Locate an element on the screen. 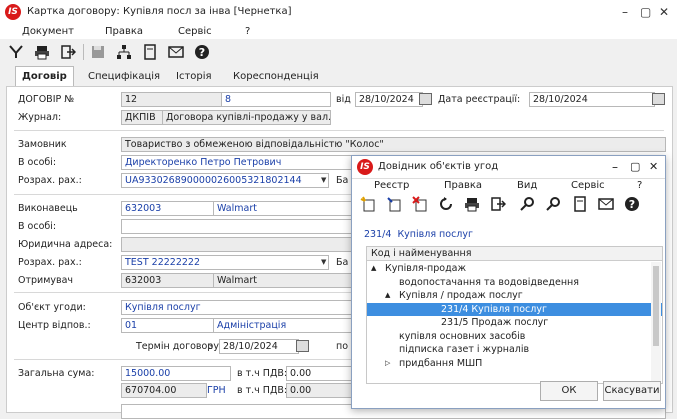 The height and width of the screenshot is (419, 677). cost-center-code-field: 01 is located at coordinates (168, 325).